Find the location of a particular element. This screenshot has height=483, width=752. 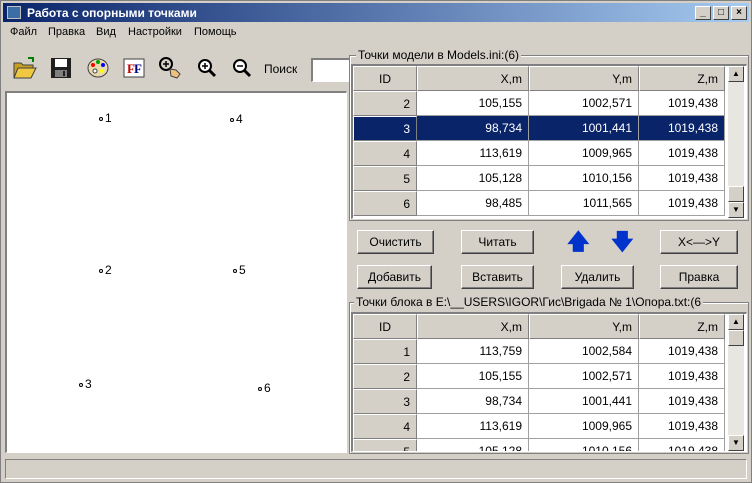

status-panel is located at coordinates (376, 469).